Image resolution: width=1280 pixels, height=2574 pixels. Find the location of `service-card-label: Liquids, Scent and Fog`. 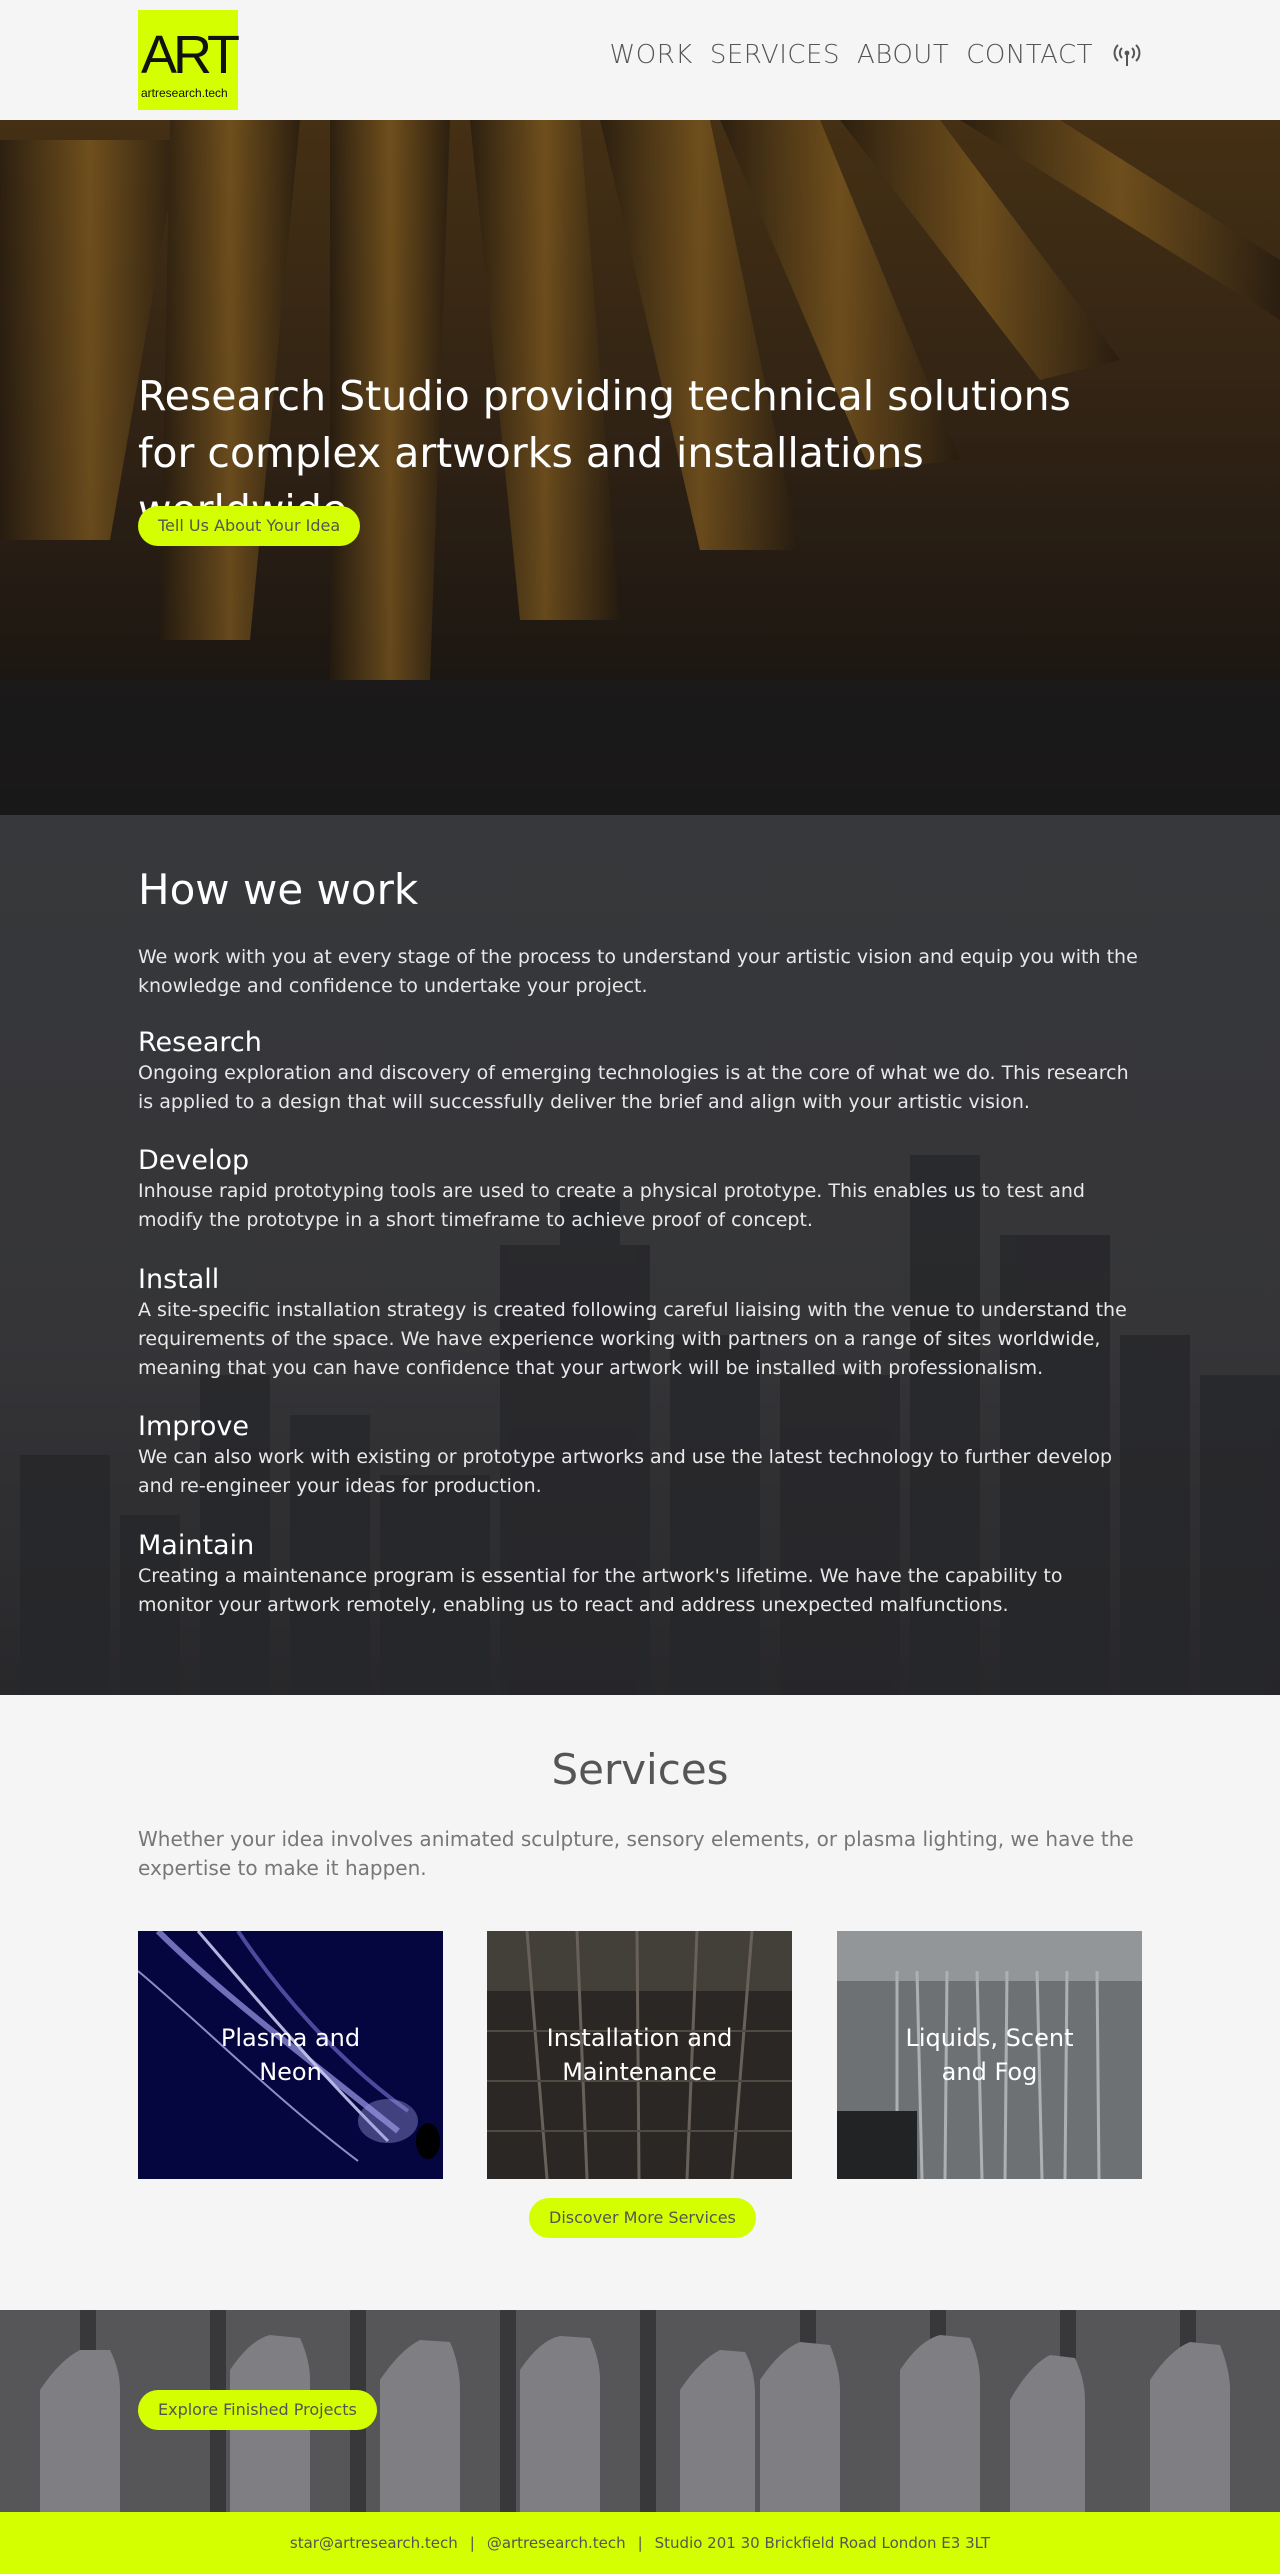

service-card-label: Liquids, Scent and Fog is located at coordinates (989, 2055).